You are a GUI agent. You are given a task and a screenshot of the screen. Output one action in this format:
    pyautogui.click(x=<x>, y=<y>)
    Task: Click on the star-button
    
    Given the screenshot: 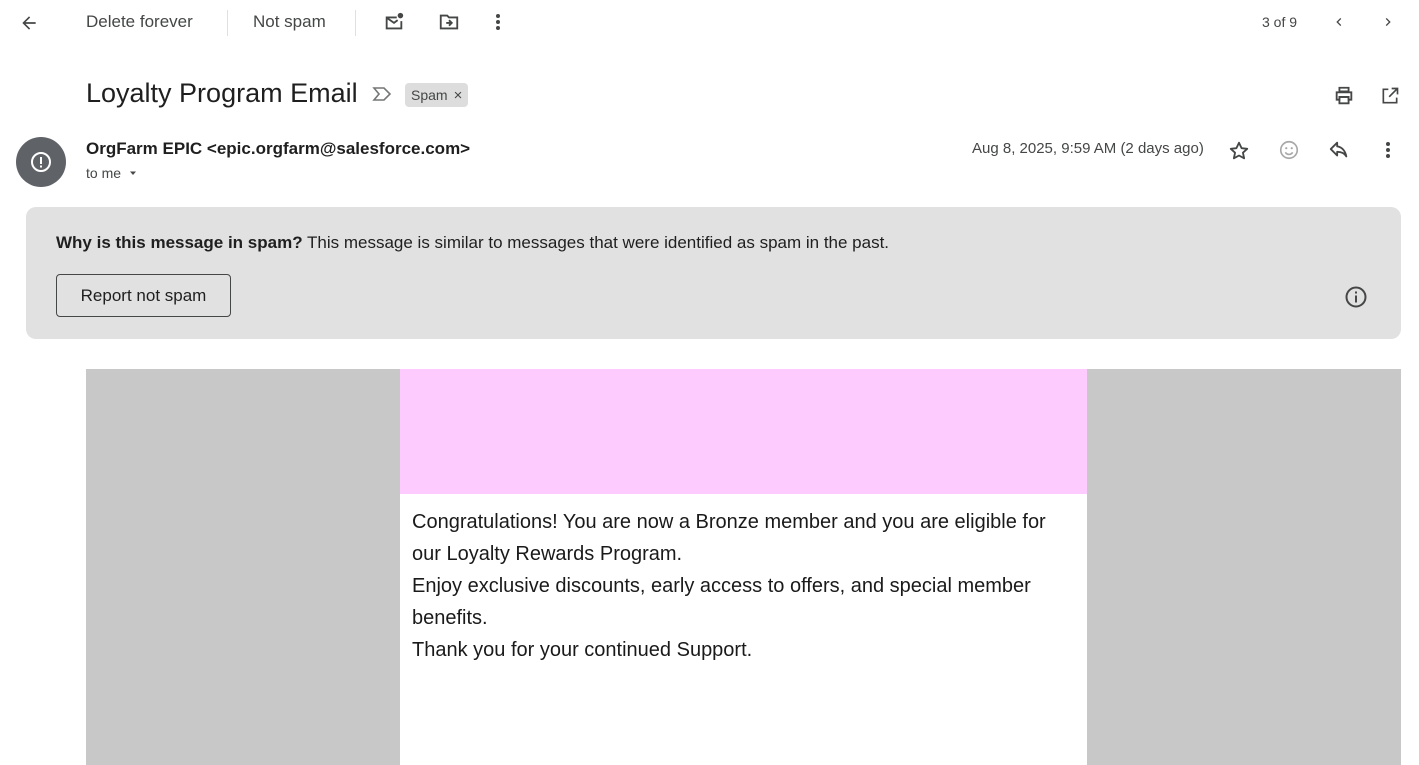 What is the action you would take?
    pyautogui.click(x=1239, y=151)
    